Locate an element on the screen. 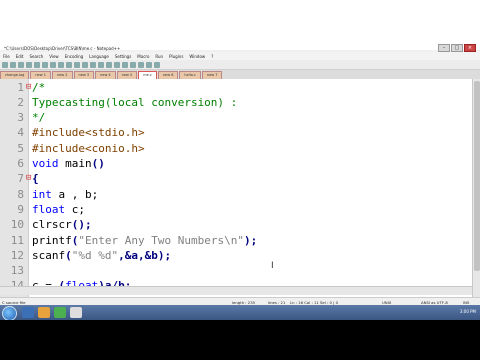 The height and width of the screenshot is (360, 480). code-line: 5 #include<conio.h> is located at coordinates (236, 148).